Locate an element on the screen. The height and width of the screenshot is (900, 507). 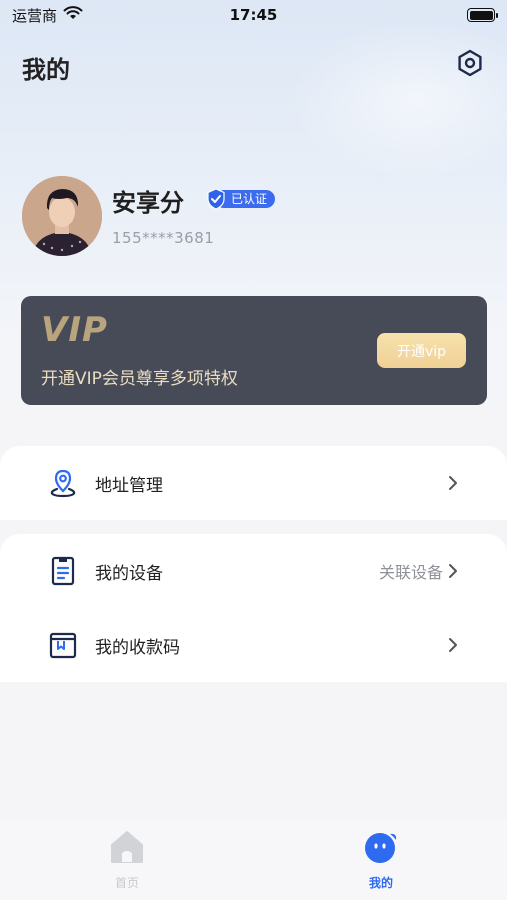
open-vip-button: 开通vip is located at coordinates (421, 350).